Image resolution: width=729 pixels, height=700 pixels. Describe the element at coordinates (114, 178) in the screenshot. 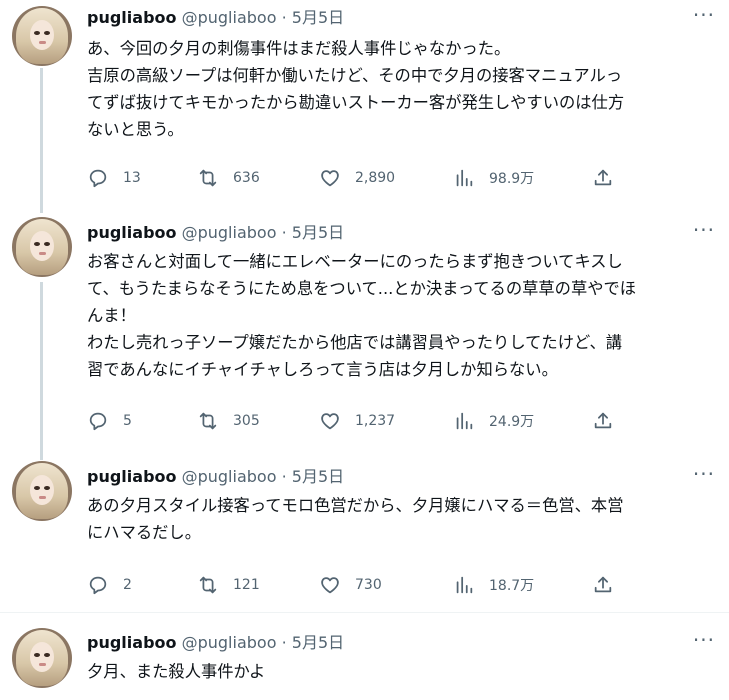

I see `reply-button: 13` at that location.